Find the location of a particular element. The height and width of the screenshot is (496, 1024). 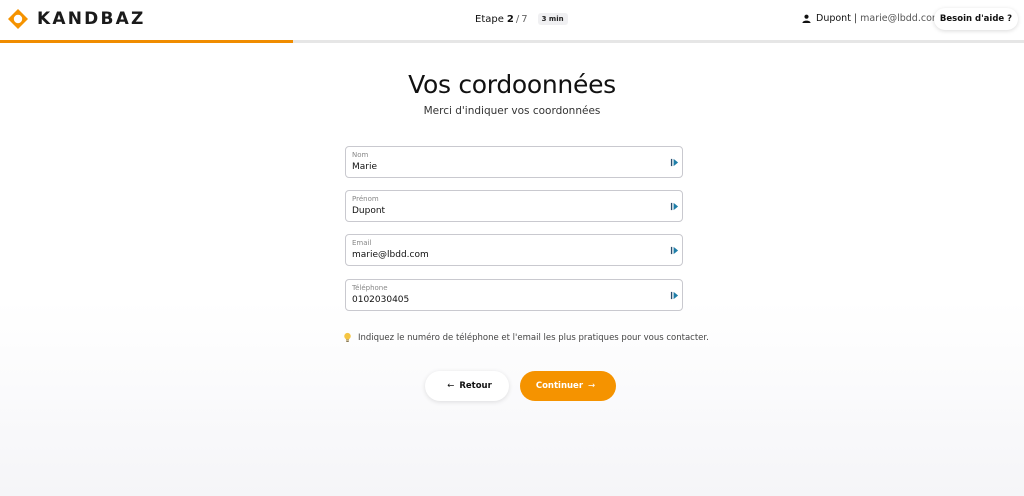

time-estimate-badge: 3 min is located at coordinates (552, 19).